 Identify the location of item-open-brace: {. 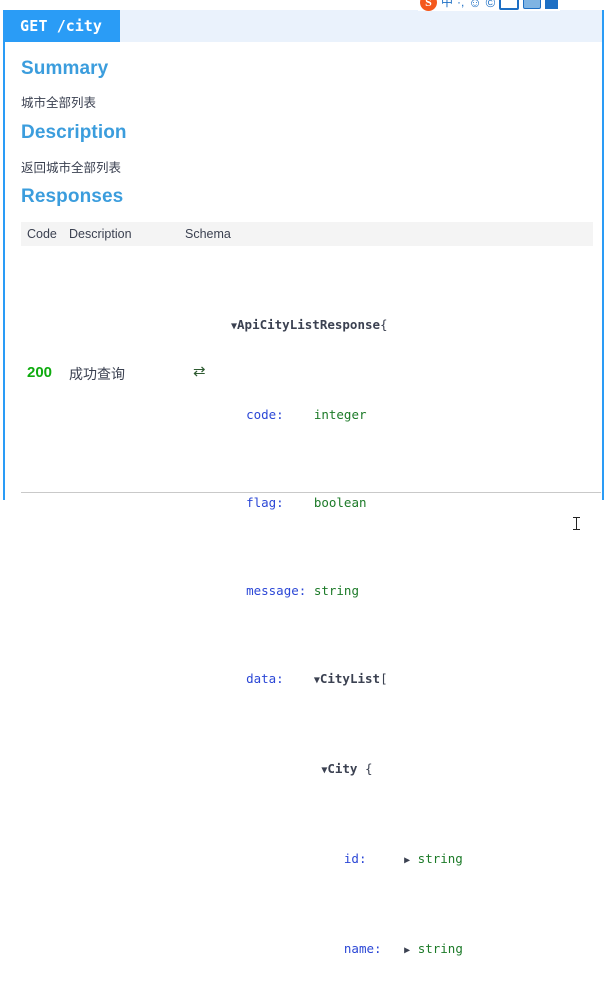
(368, 768).